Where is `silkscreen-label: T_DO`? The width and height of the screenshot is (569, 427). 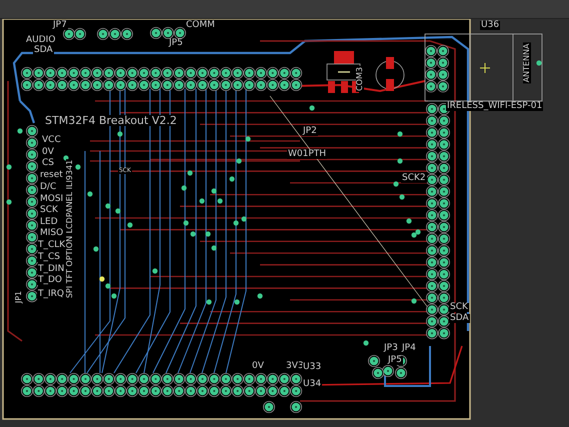 silkscreen-label: T_DO is located at coordinates (50, 280).